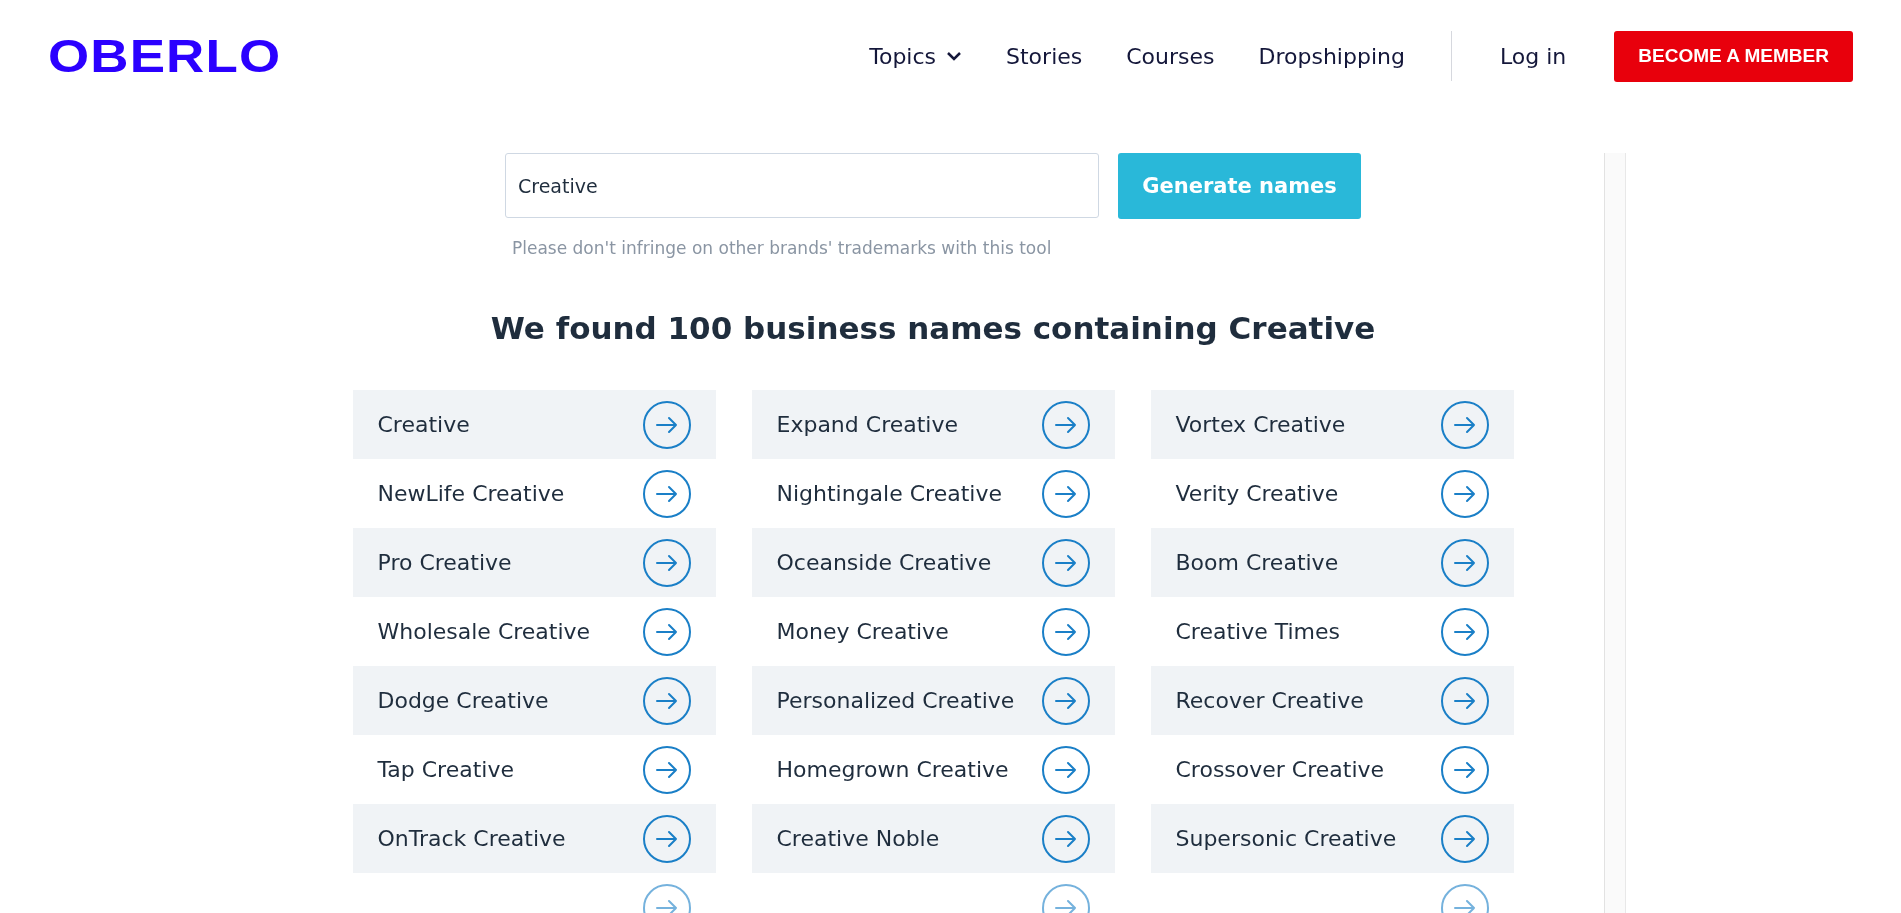  What do you see at coordinates (895, 700) in the screenshot?
I see `business-name: Personalized Creative` at bounding box center [895, 700].